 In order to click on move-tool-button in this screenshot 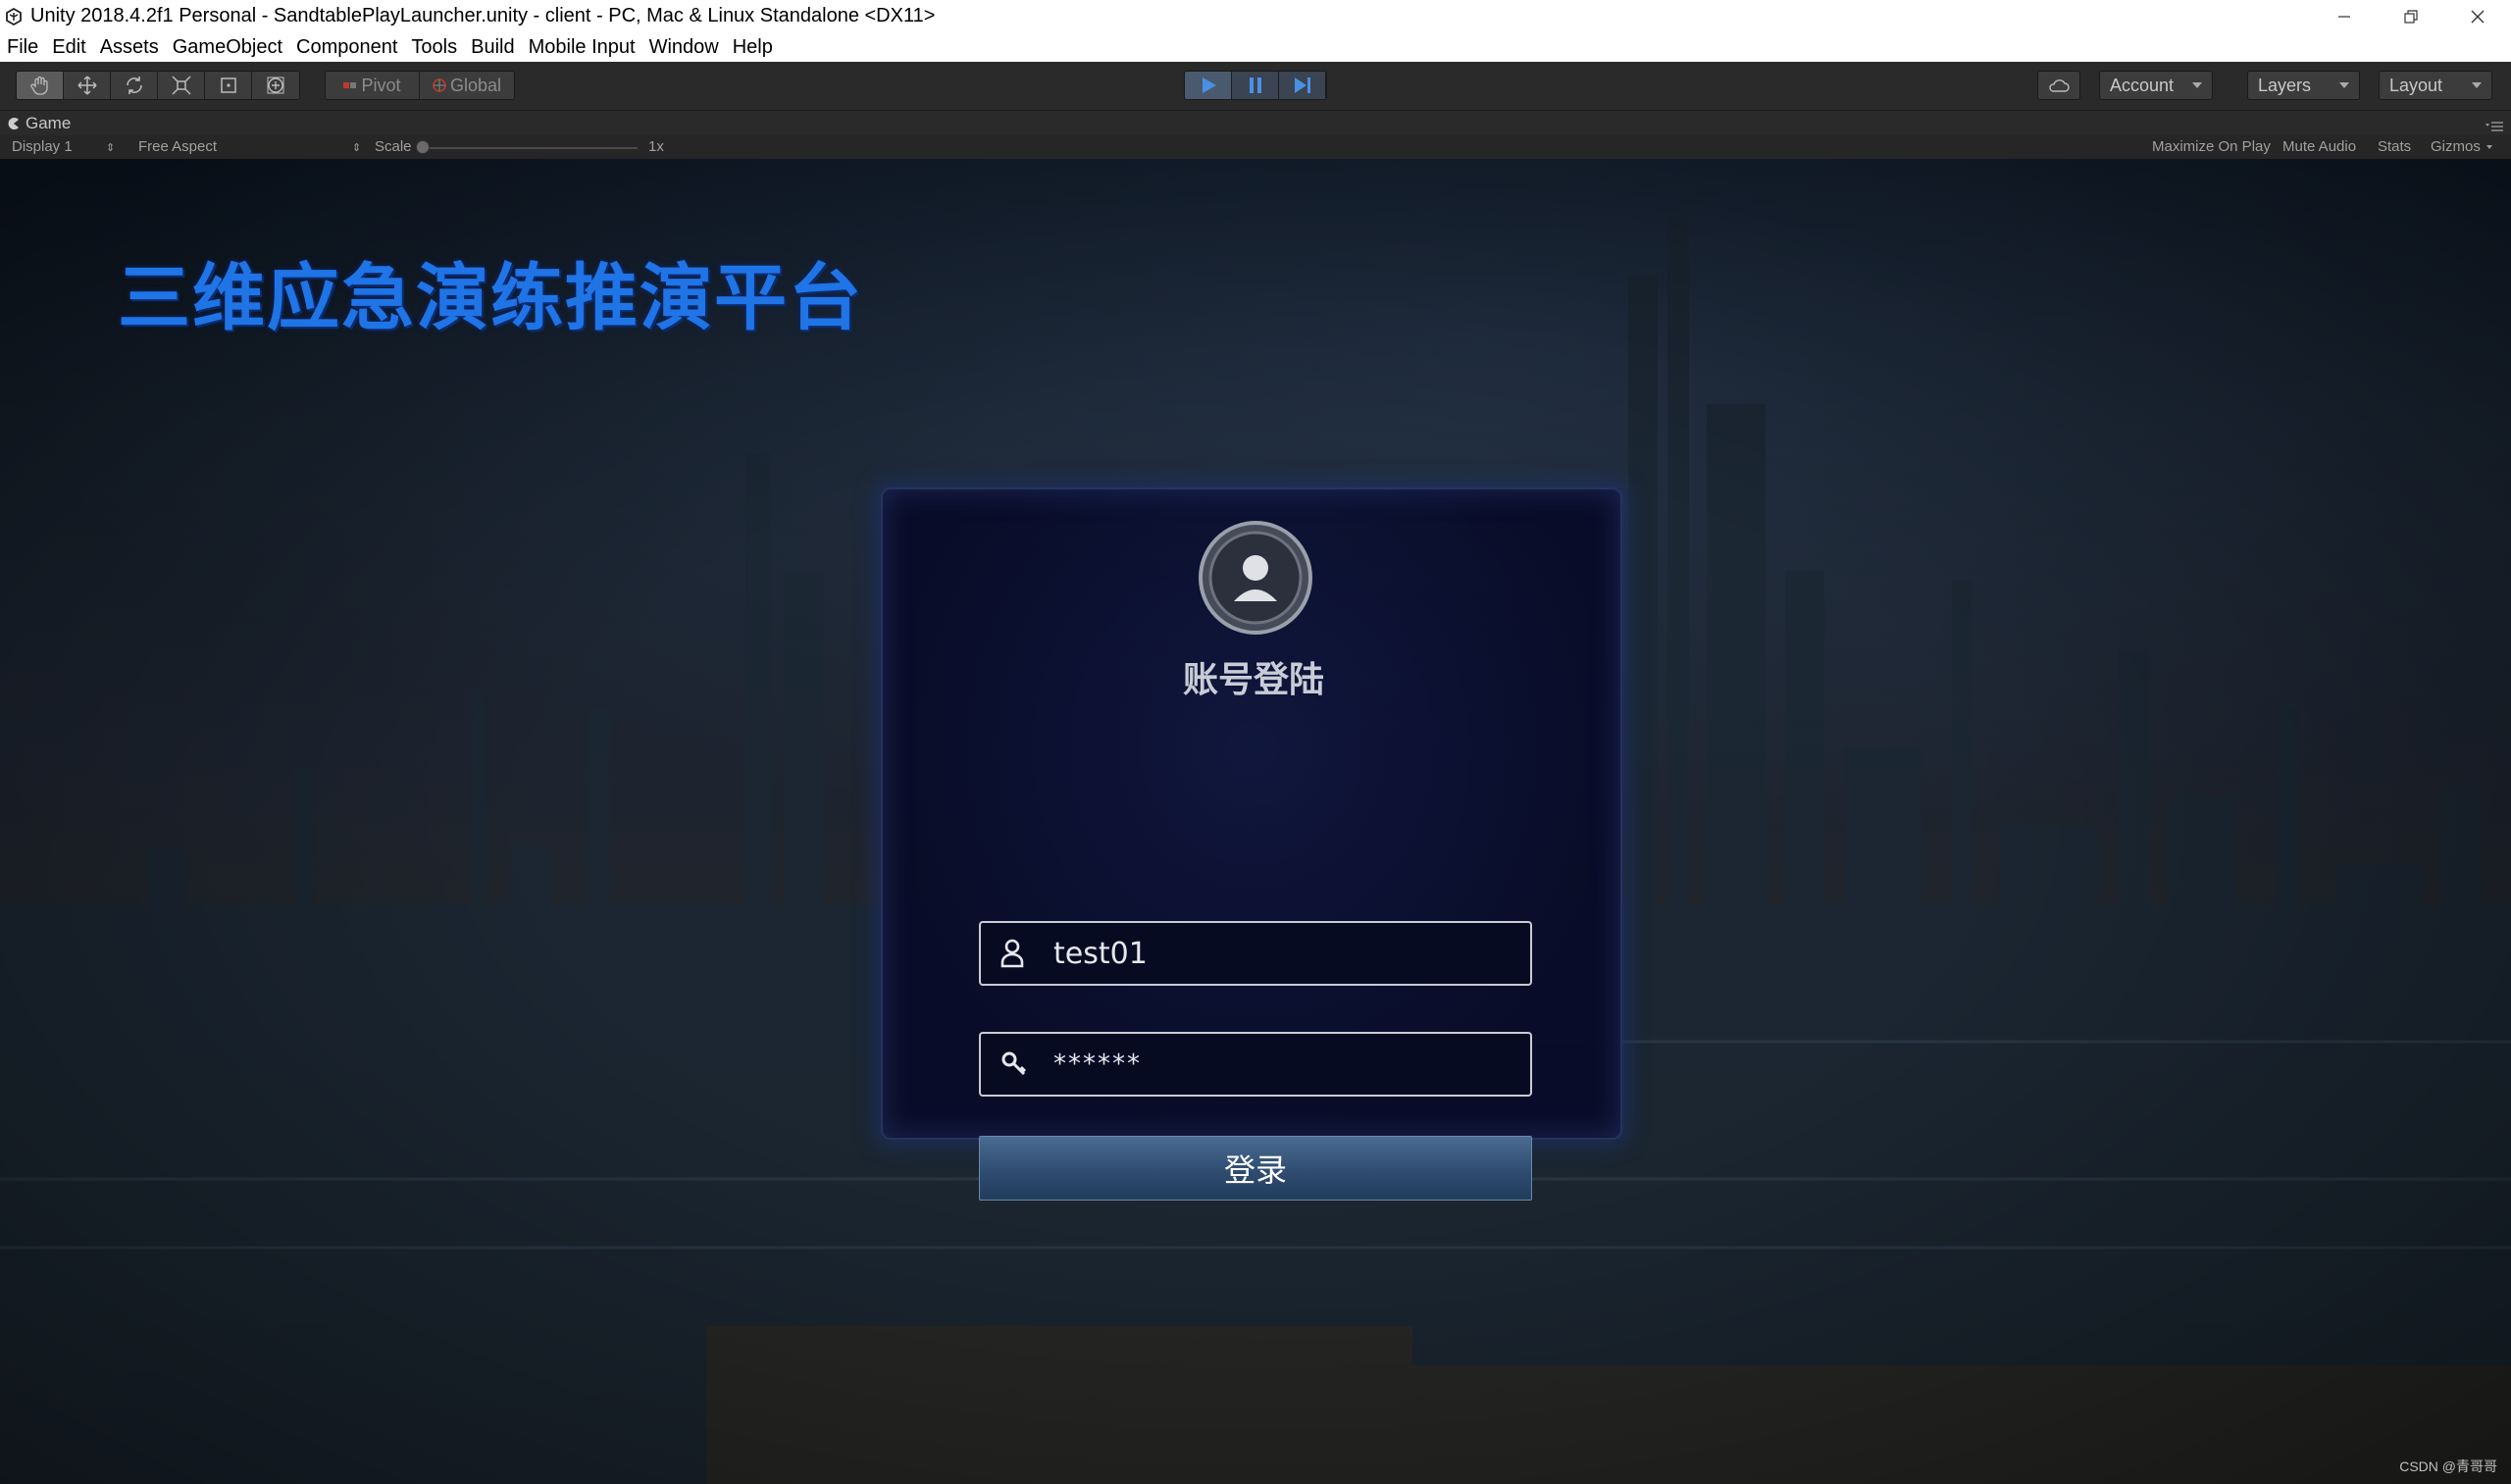, I will do `click(87, 85)`.